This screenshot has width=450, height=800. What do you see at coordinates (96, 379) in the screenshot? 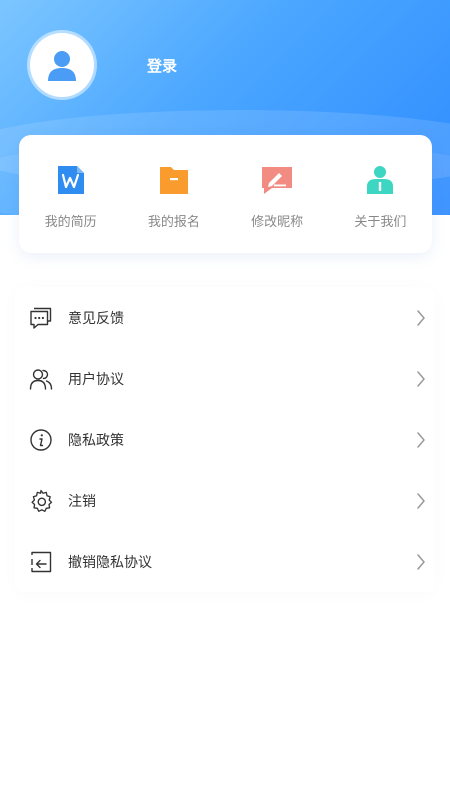
I see `menu-item-label: 用户协议` at bounding box center [96, 379].